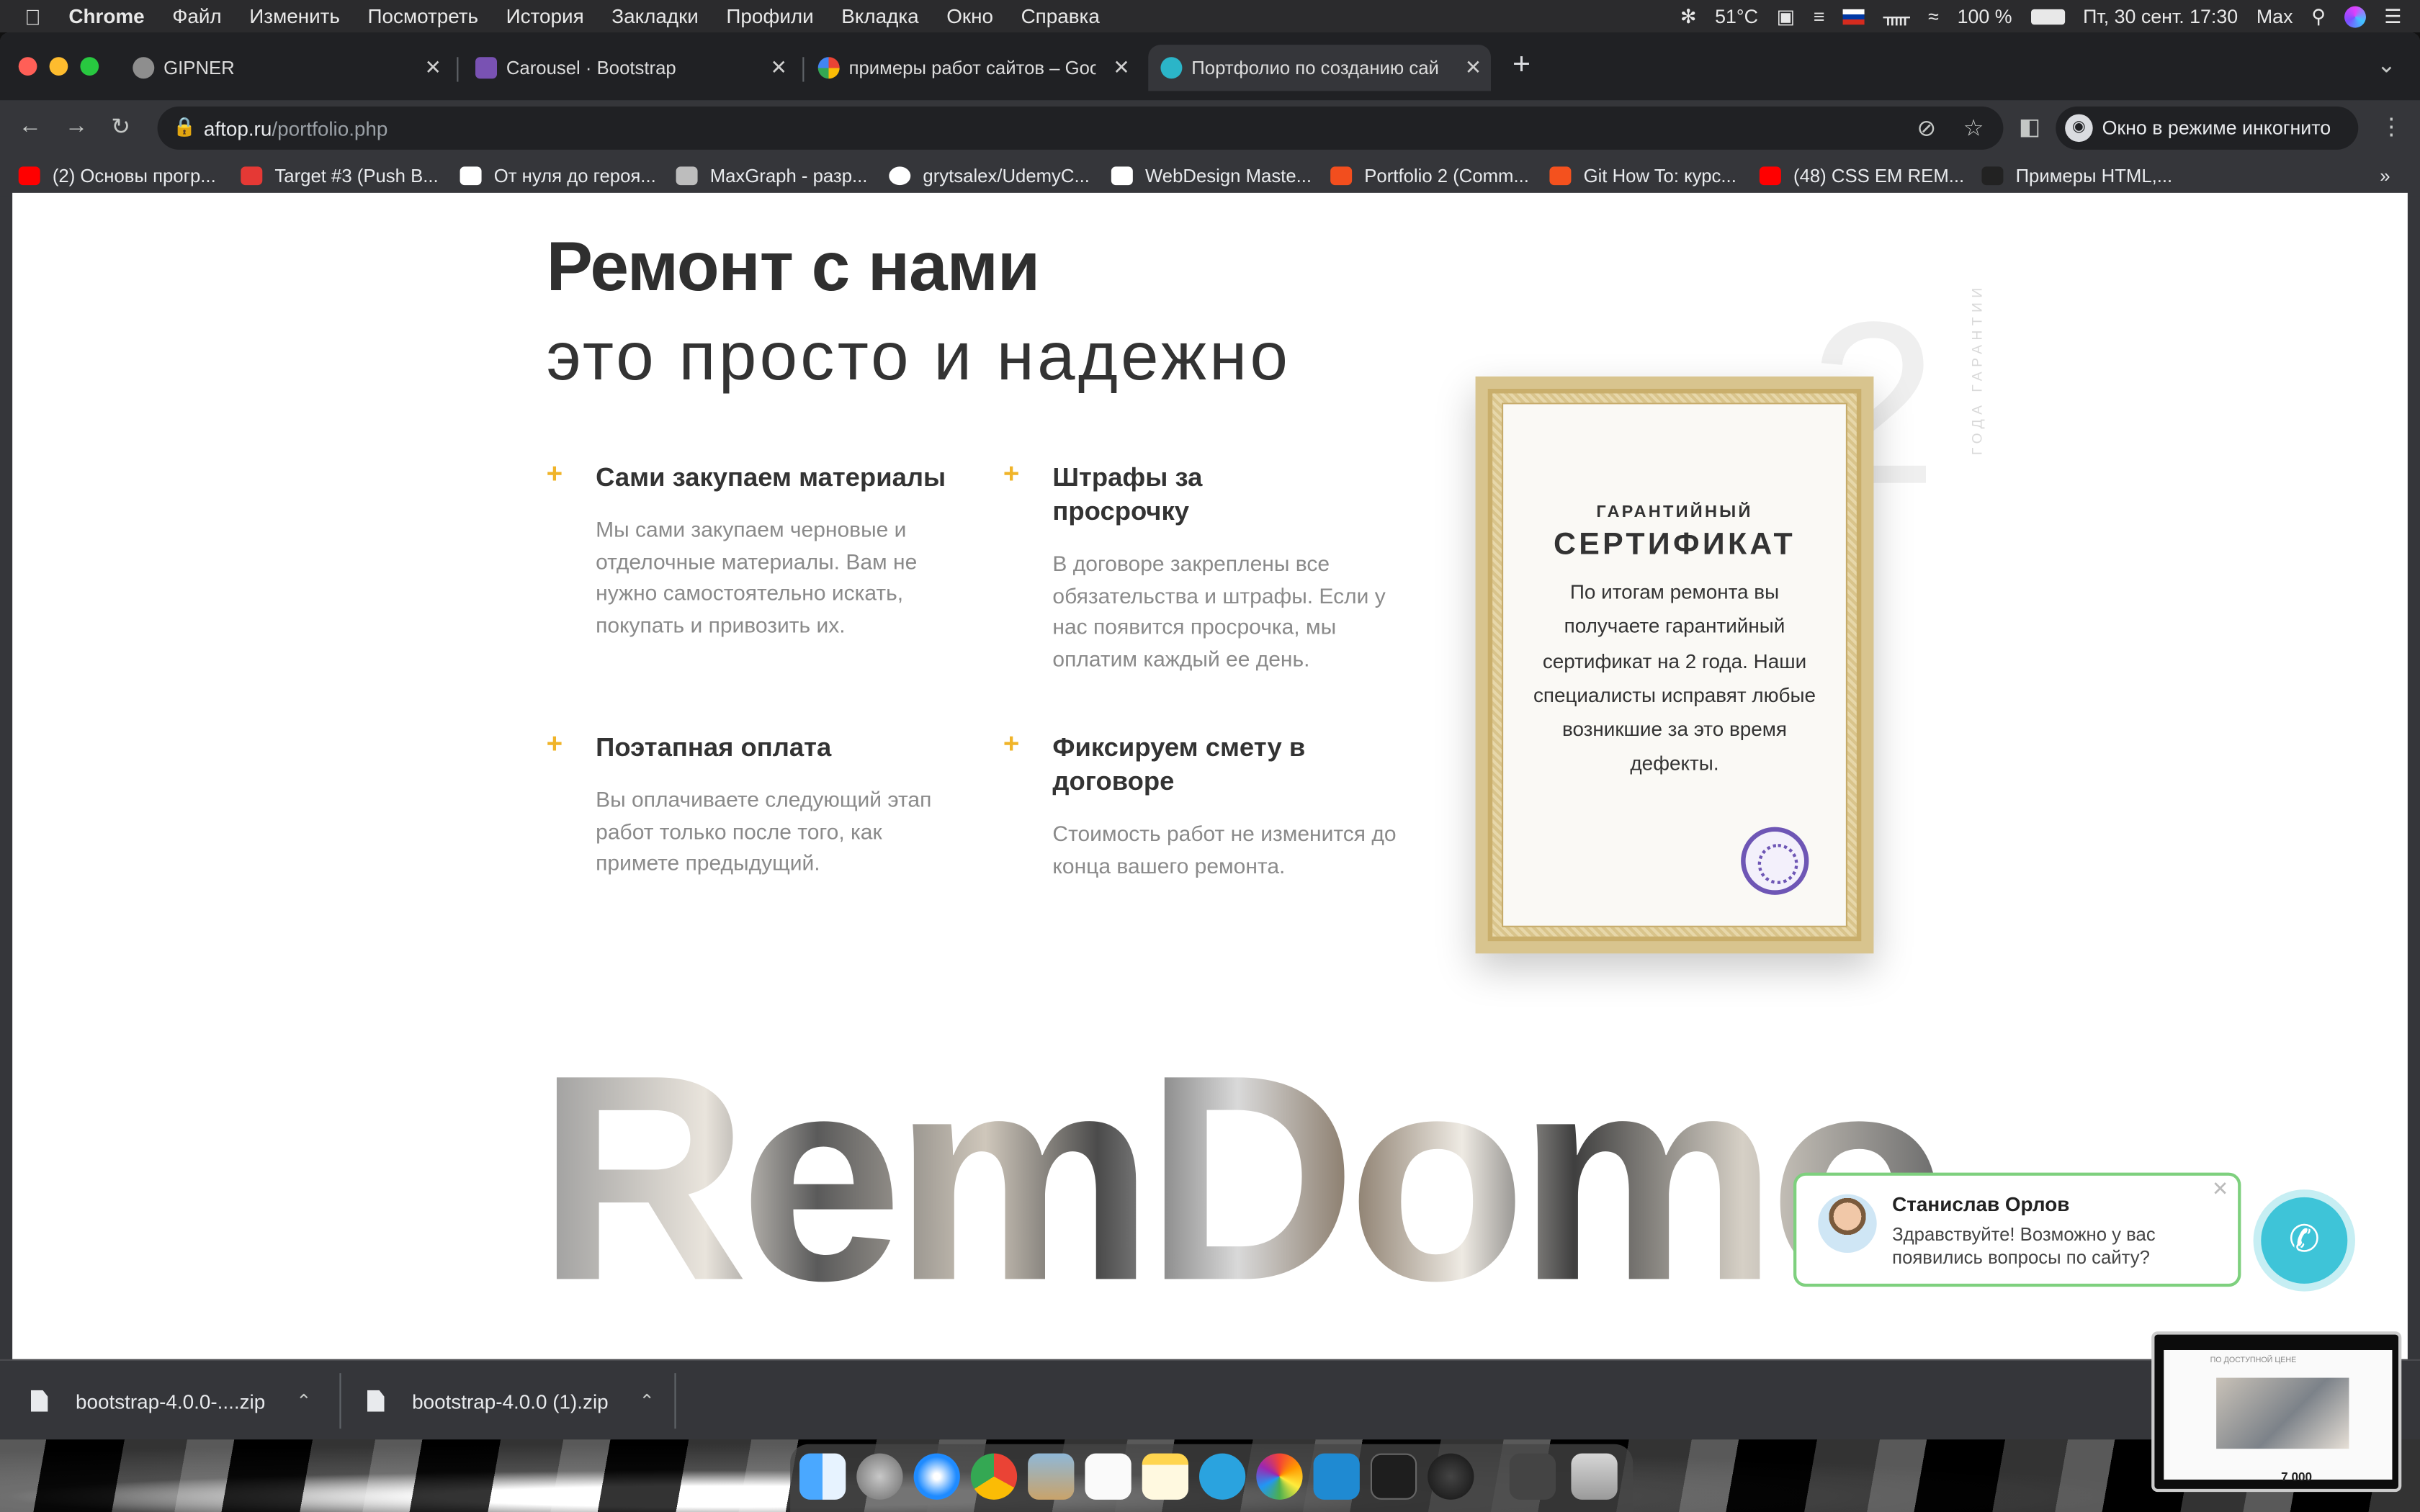 The width and height of the screenshot is (2420, 1512). I want to click on cpu-temp-icon: ✻, so click(1688, 16).